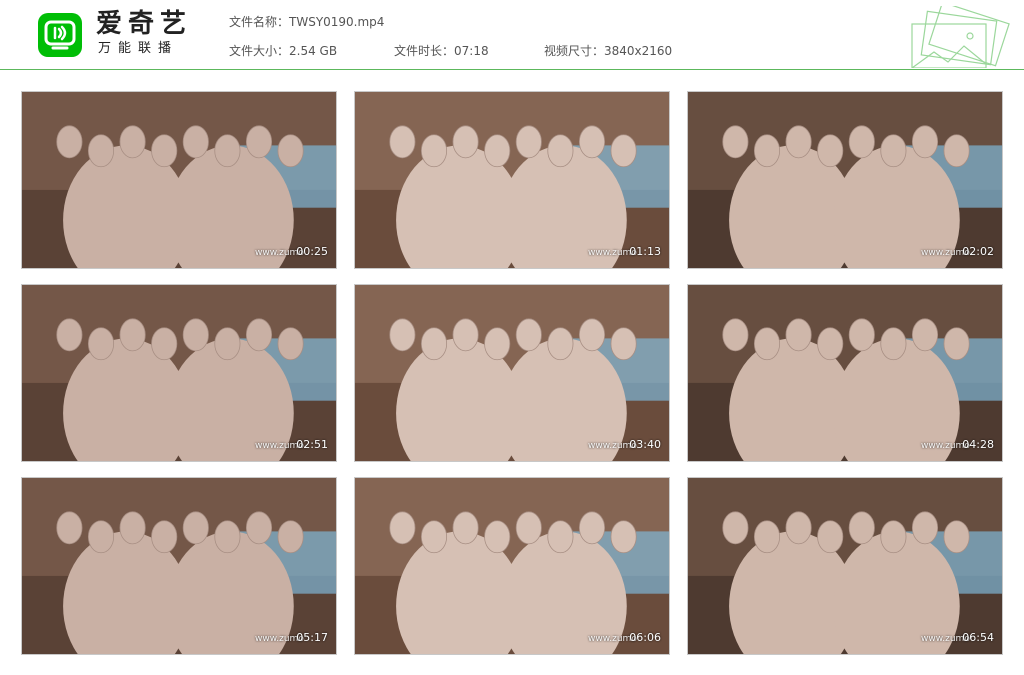 This screenshot has width=1024, height=675. What do you see at coordinates (608, 51) in the screenshot?
I see `resolution-label: 视频尺寸：3840x2160` at bounding box center [608, 51].